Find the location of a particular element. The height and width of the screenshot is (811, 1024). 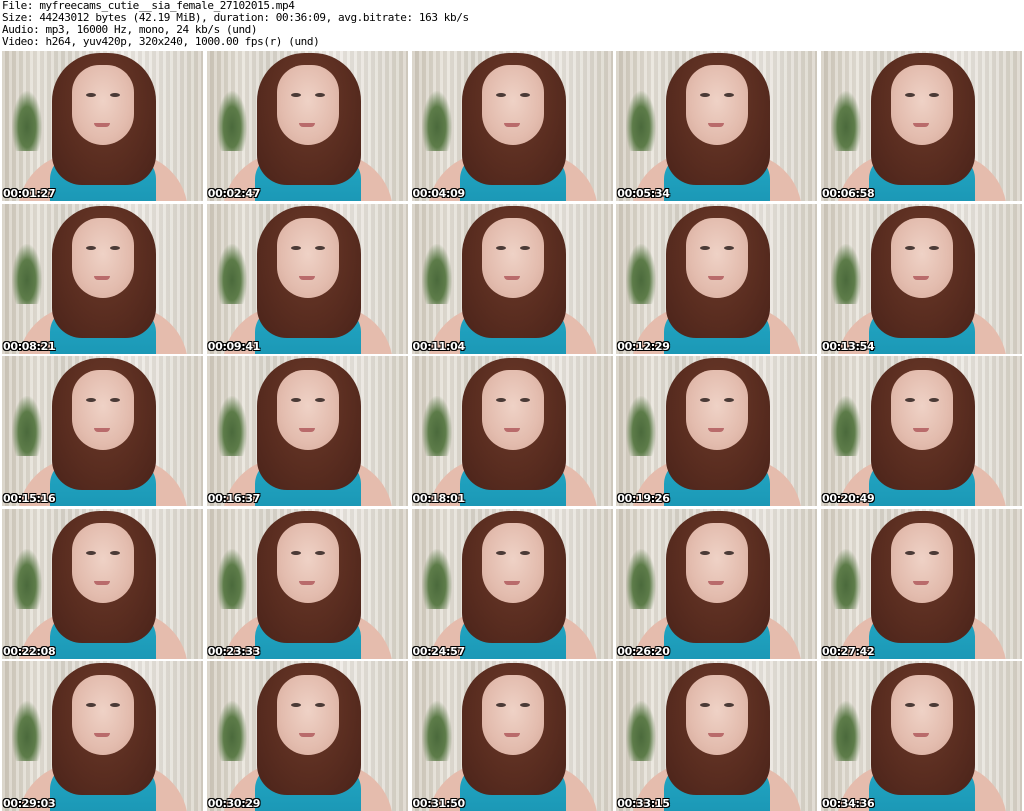

video-frame-thumbnail: 00:27:42 is located at coordinates (921, 583).